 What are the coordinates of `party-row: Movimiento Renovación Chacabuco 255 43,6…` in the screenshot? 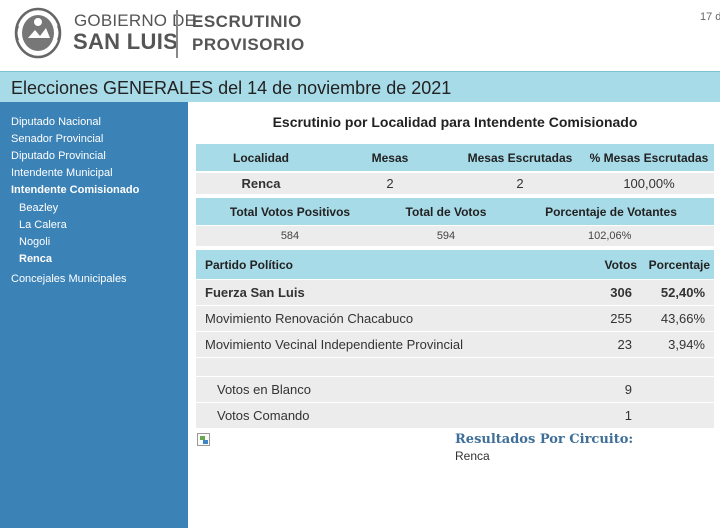 It's located at (455, 318).